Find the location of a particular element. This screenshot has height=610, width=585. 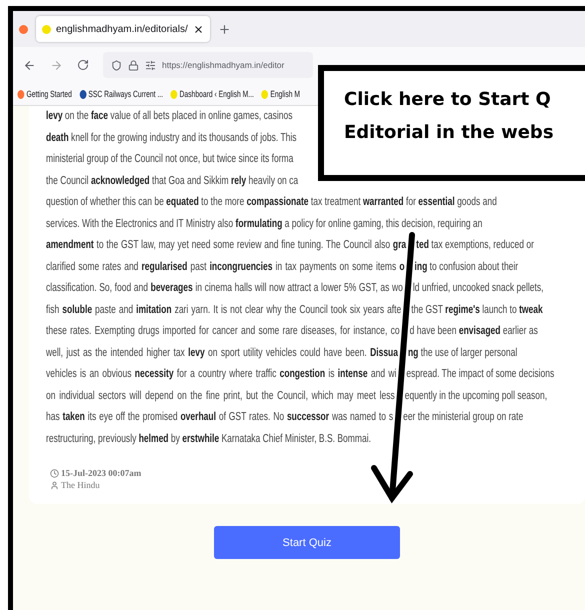

shield-icon is located at coordinates (116, 65).